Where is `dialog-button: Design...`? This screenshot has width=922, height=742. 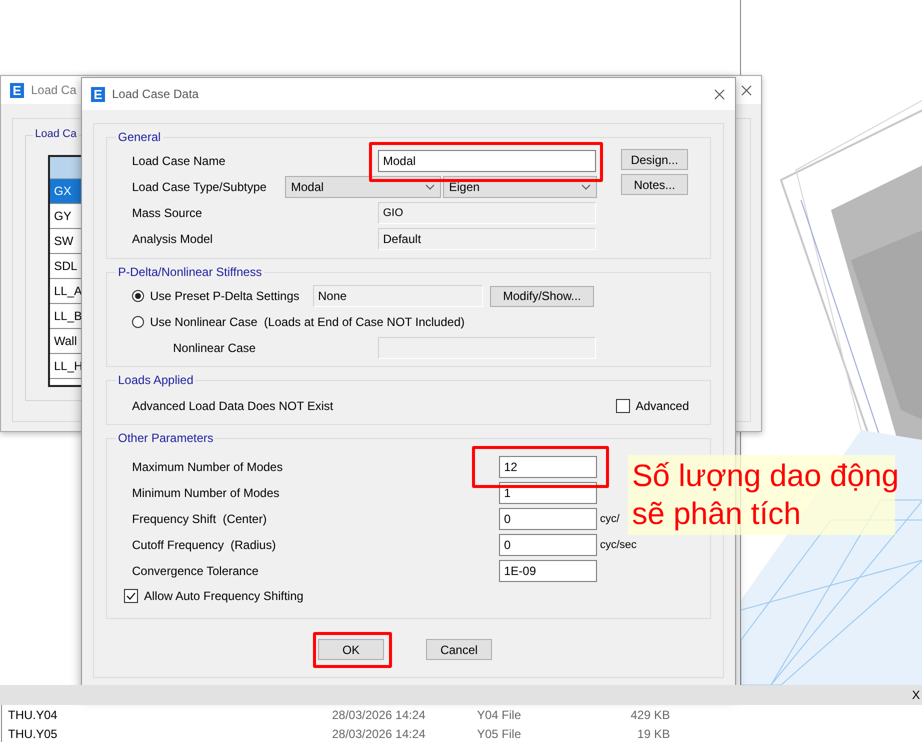 dialog-button: Design... is located at coordinates (654, 159).